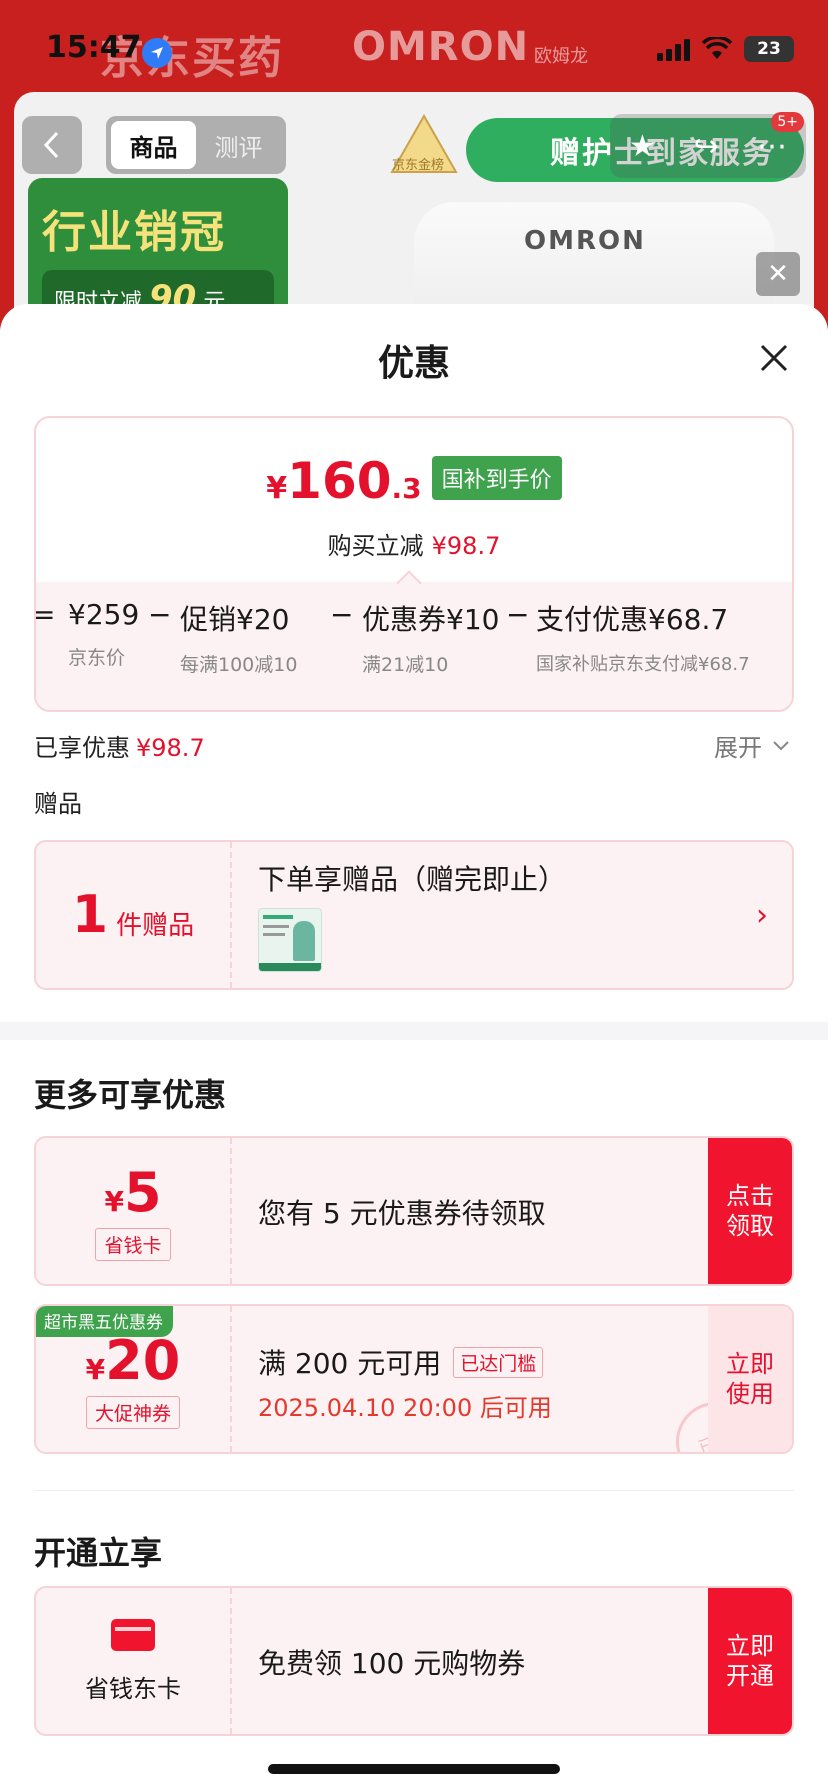  I want to click on status-indicators: 23, so click(725, 49).